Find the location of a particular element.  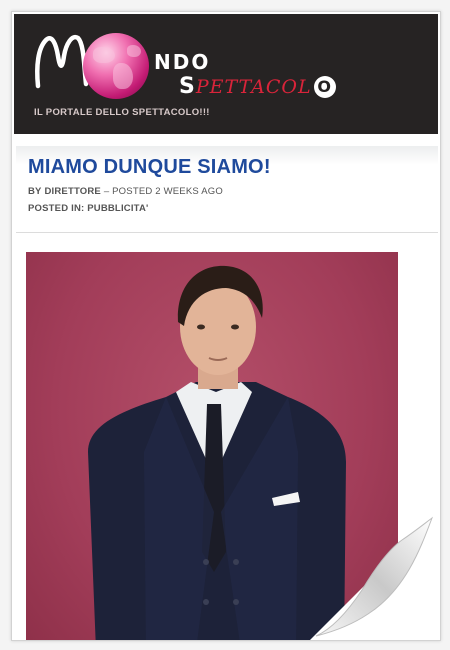

by-prefix: BY is located at coordinates (35, 191).